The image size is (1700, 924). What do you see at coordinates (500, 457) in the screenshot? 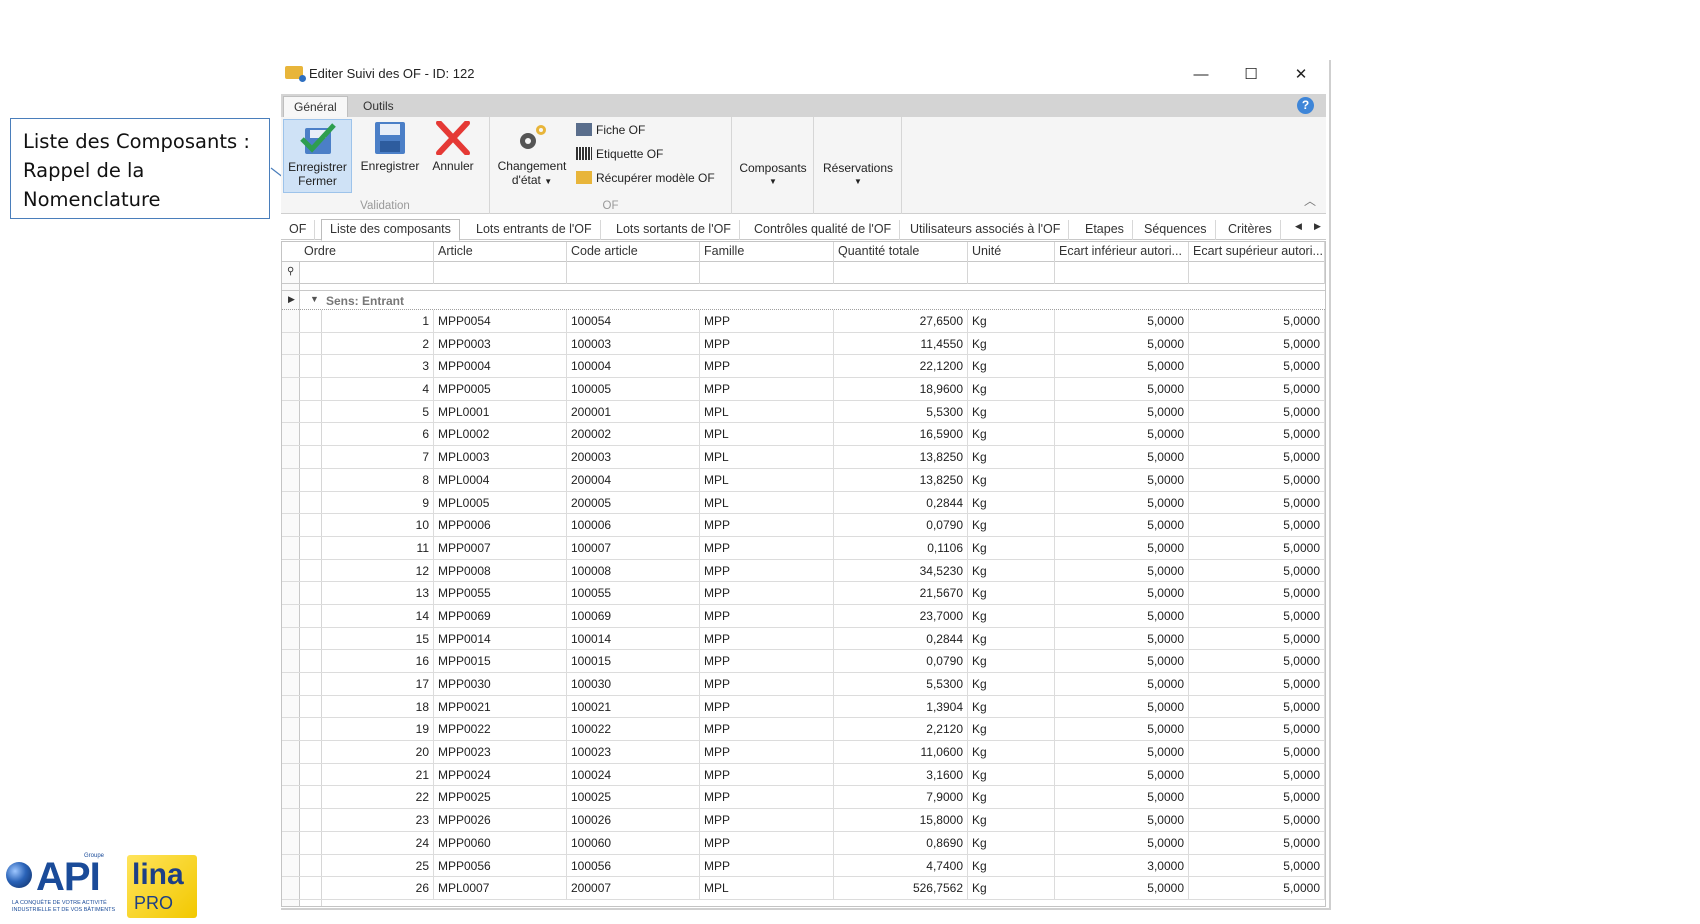
I see `table-cell: MPL0003` at bounding box center [500, 457].